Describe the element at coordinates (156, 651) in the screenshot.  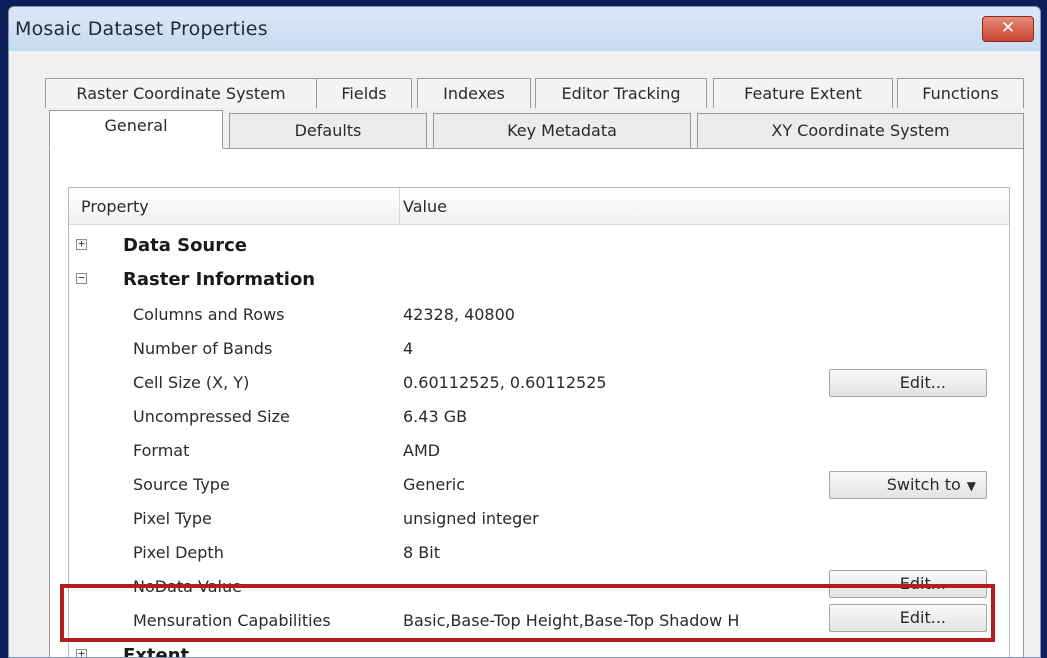
I see `group-label-extent: Extent` at that location.